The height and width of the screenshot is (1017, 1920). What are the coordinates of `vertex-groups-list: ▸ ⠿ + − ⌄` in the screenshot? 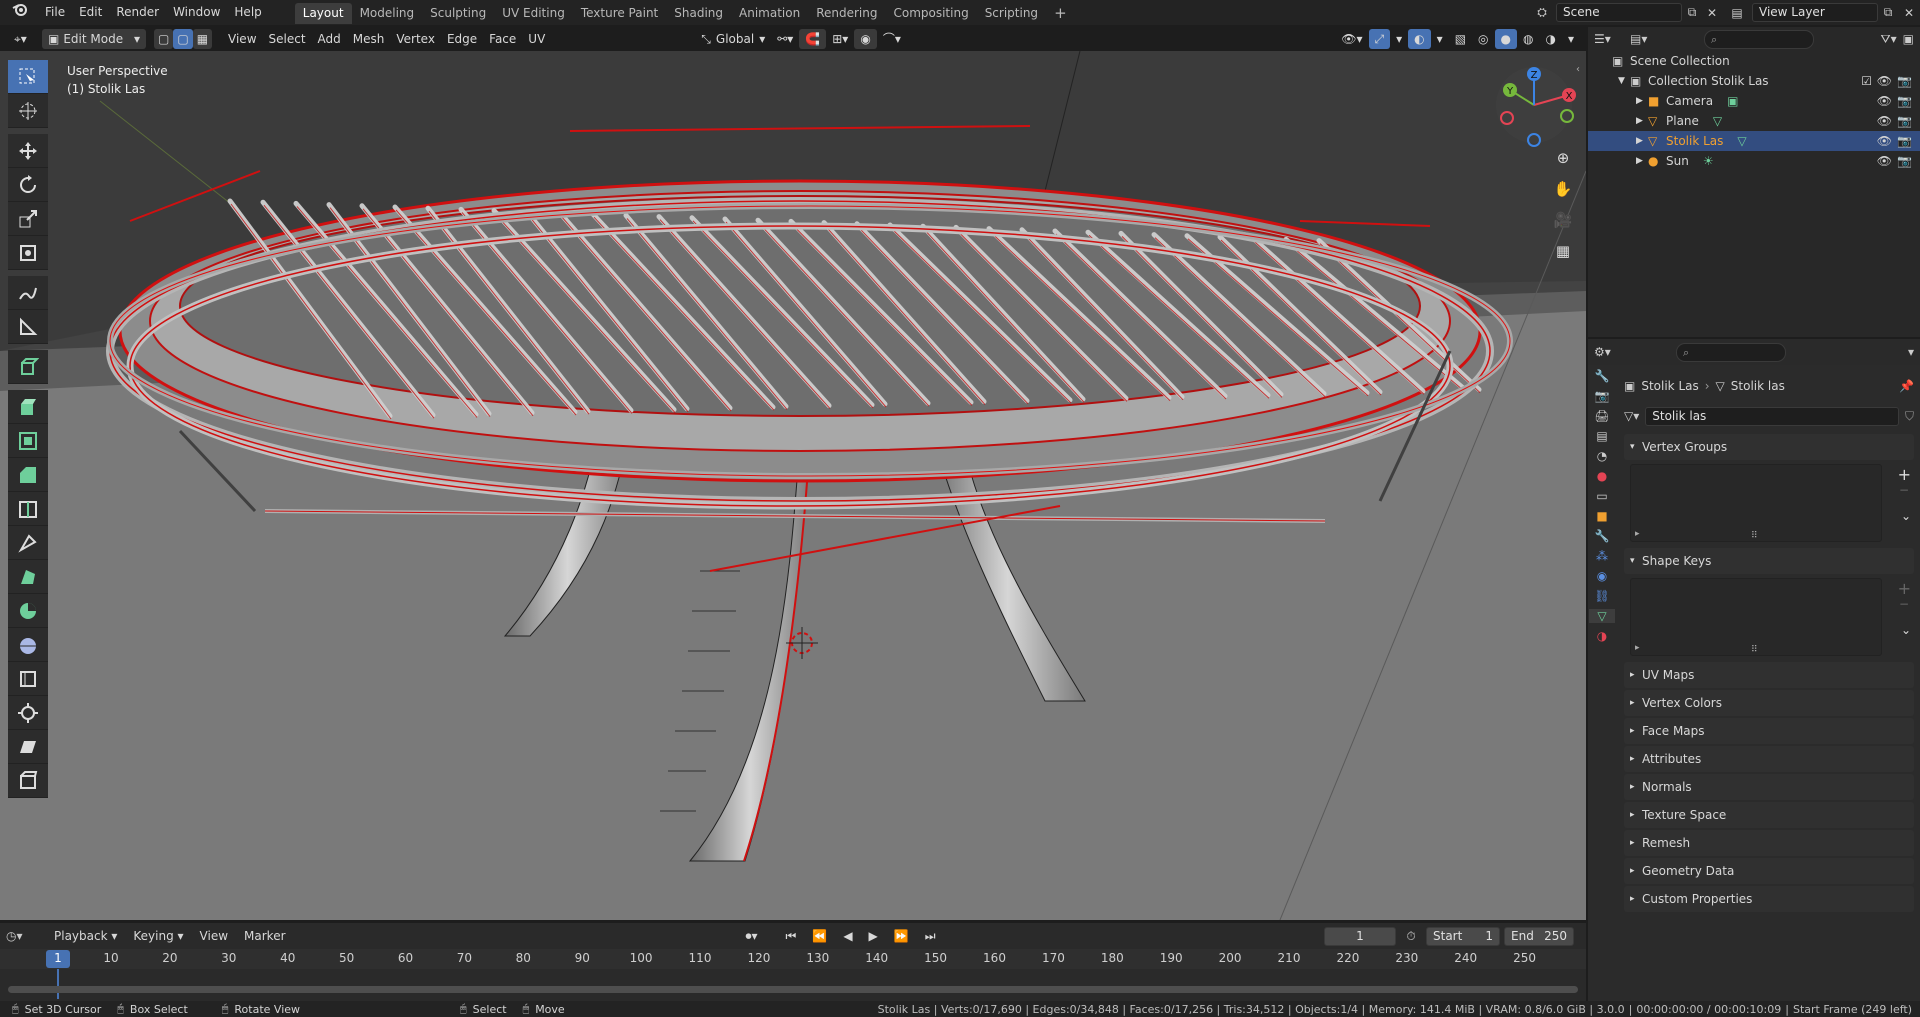 It's located at (1770, 503).